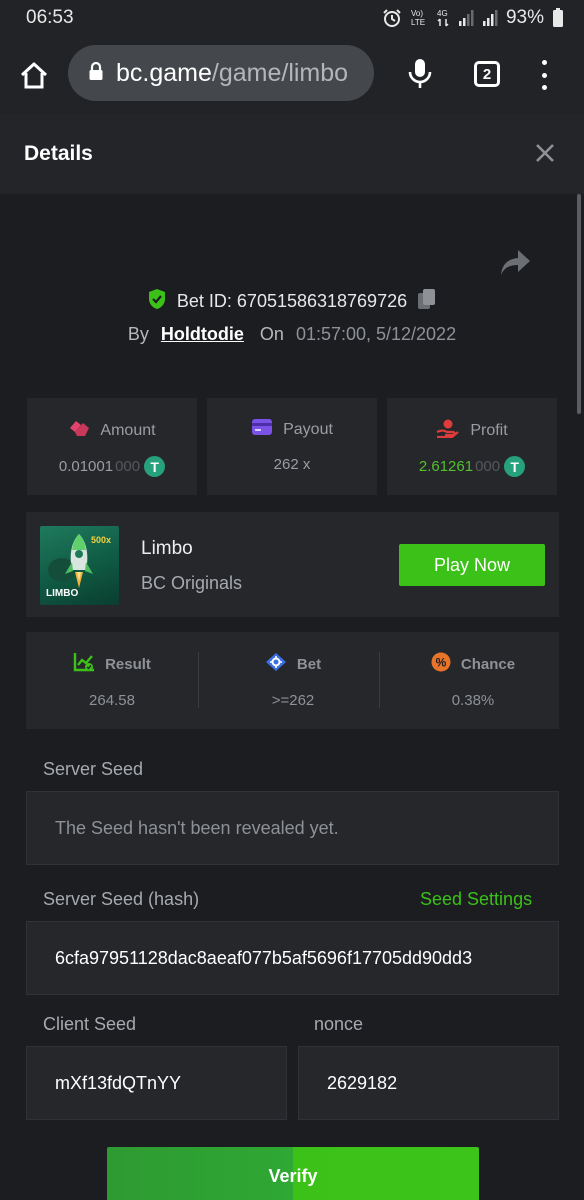  What do you see at coordinates (487, 74) in the screenshot?
I see `tabs-count-button: 2` at bounding box center [487, 74].